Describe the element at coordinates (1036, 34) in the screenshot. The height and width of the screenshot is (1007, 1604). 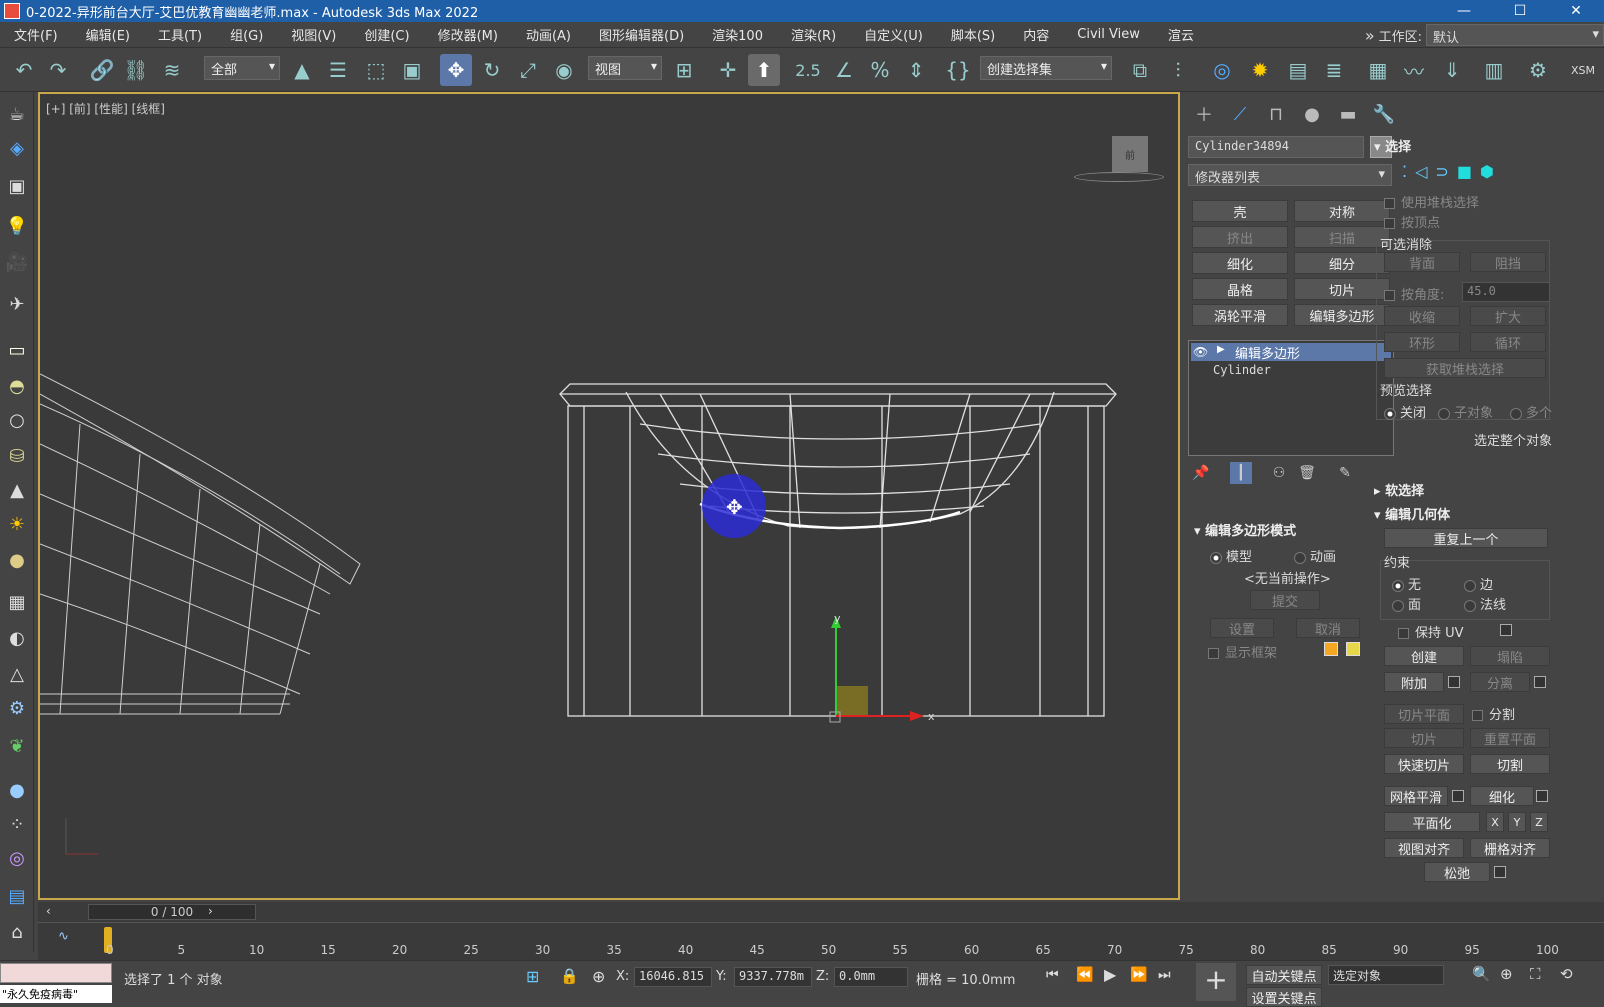
I see `menu-content: 内容` at that location.